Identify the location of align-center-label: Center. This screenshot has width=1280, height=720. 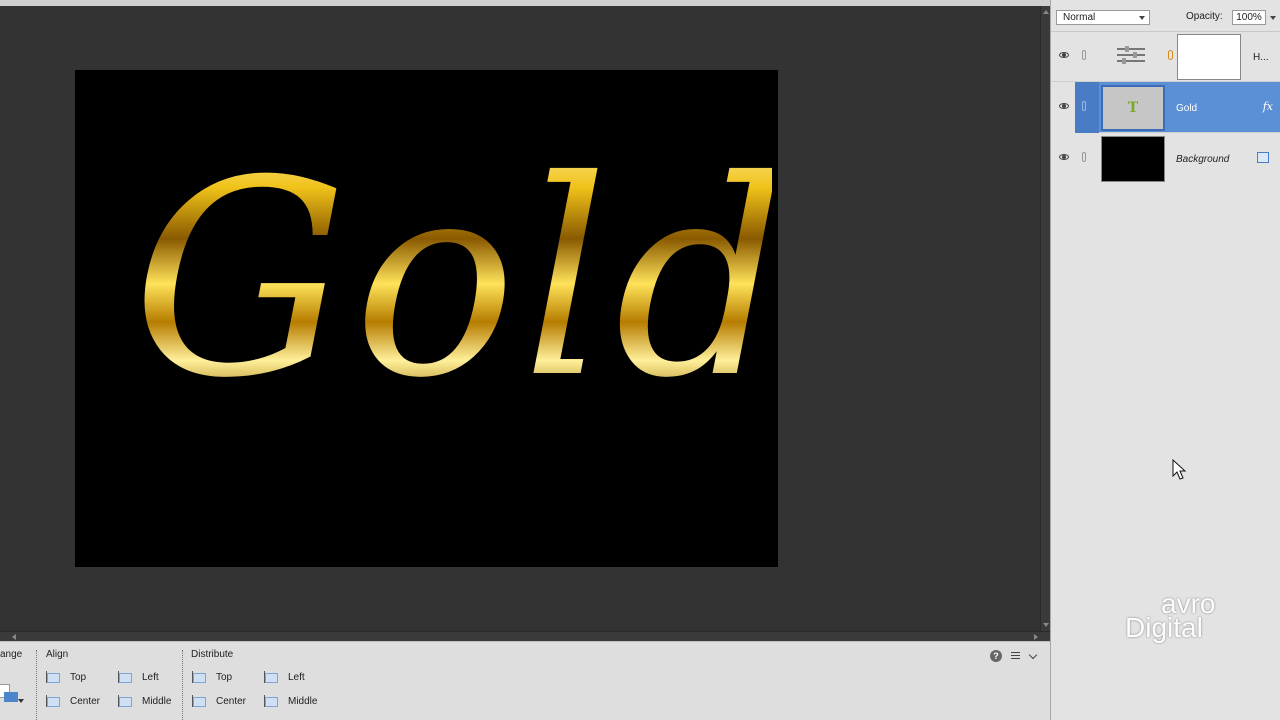
(85, 701).